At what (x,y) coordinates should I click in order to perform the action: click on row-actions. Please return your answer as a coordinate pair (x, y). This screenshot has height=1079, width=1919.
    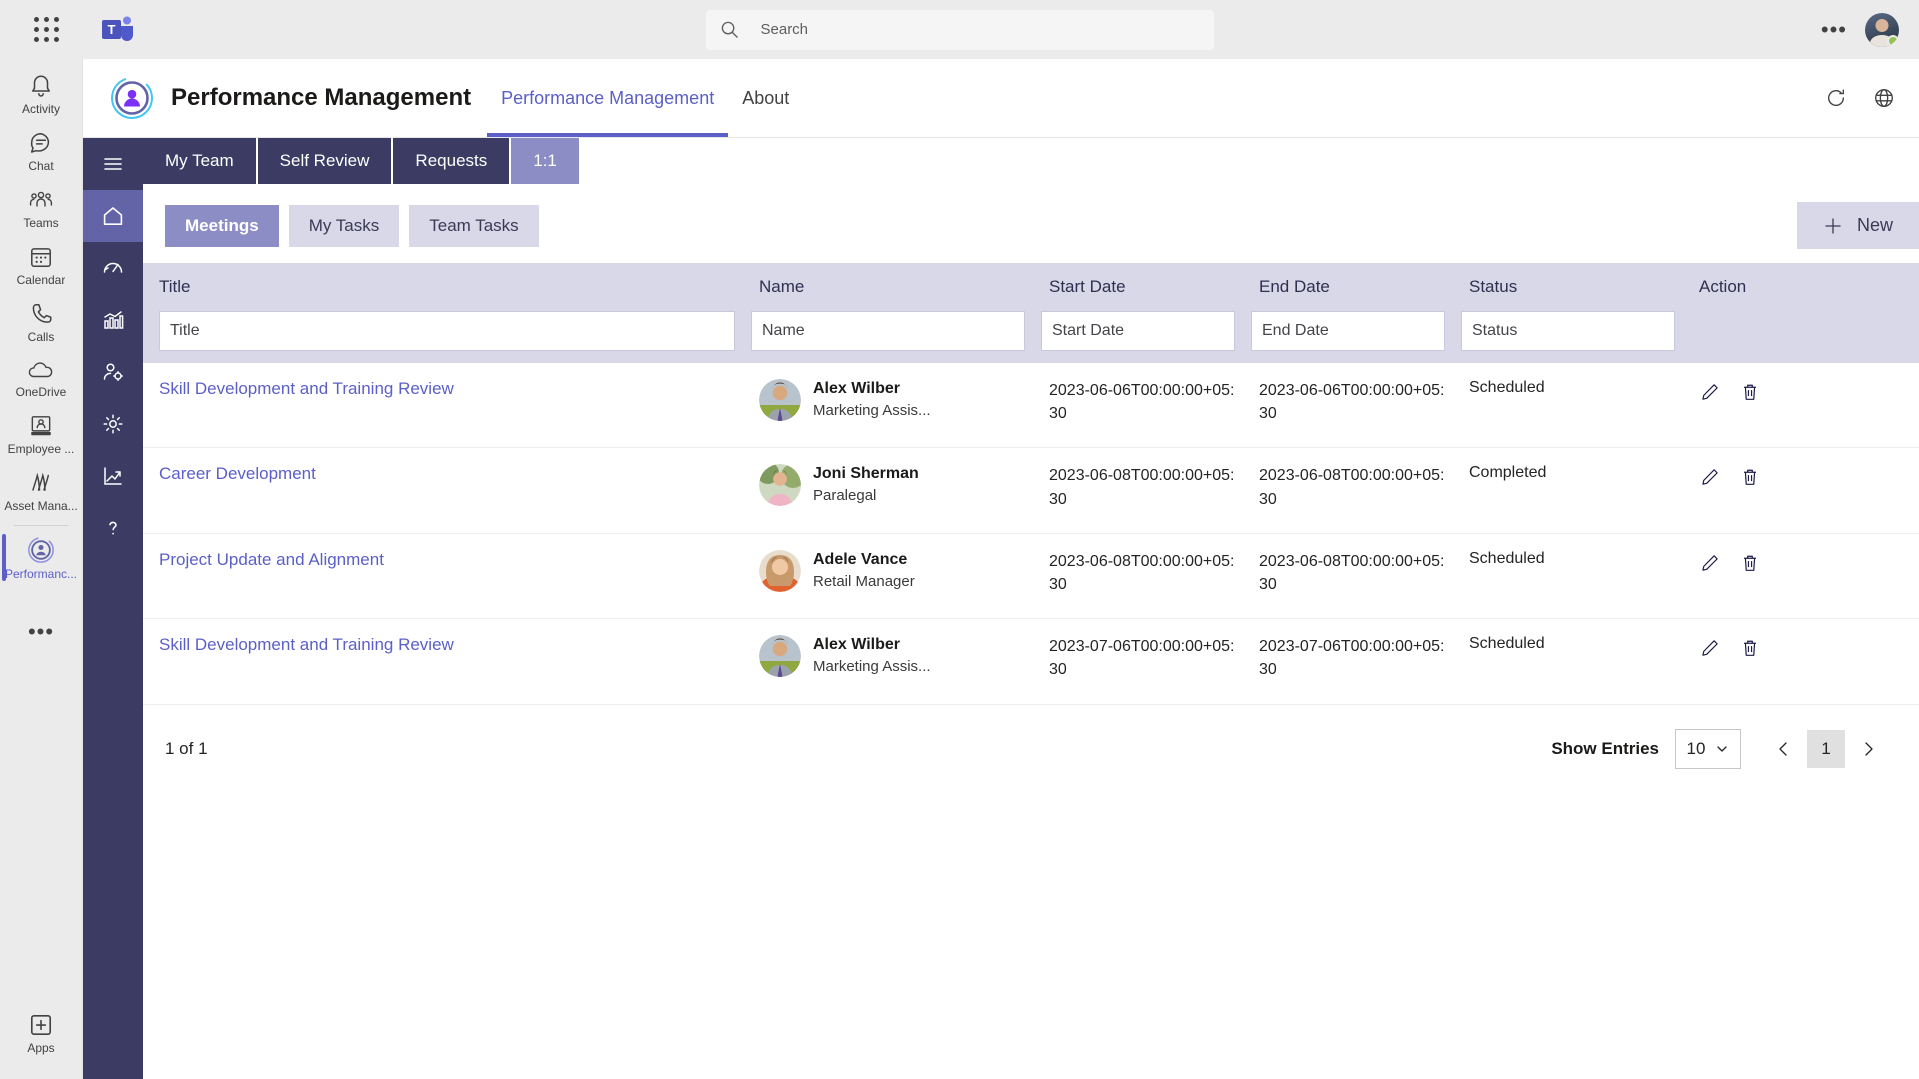
    Looking at the image, I should click on (1809, 647).